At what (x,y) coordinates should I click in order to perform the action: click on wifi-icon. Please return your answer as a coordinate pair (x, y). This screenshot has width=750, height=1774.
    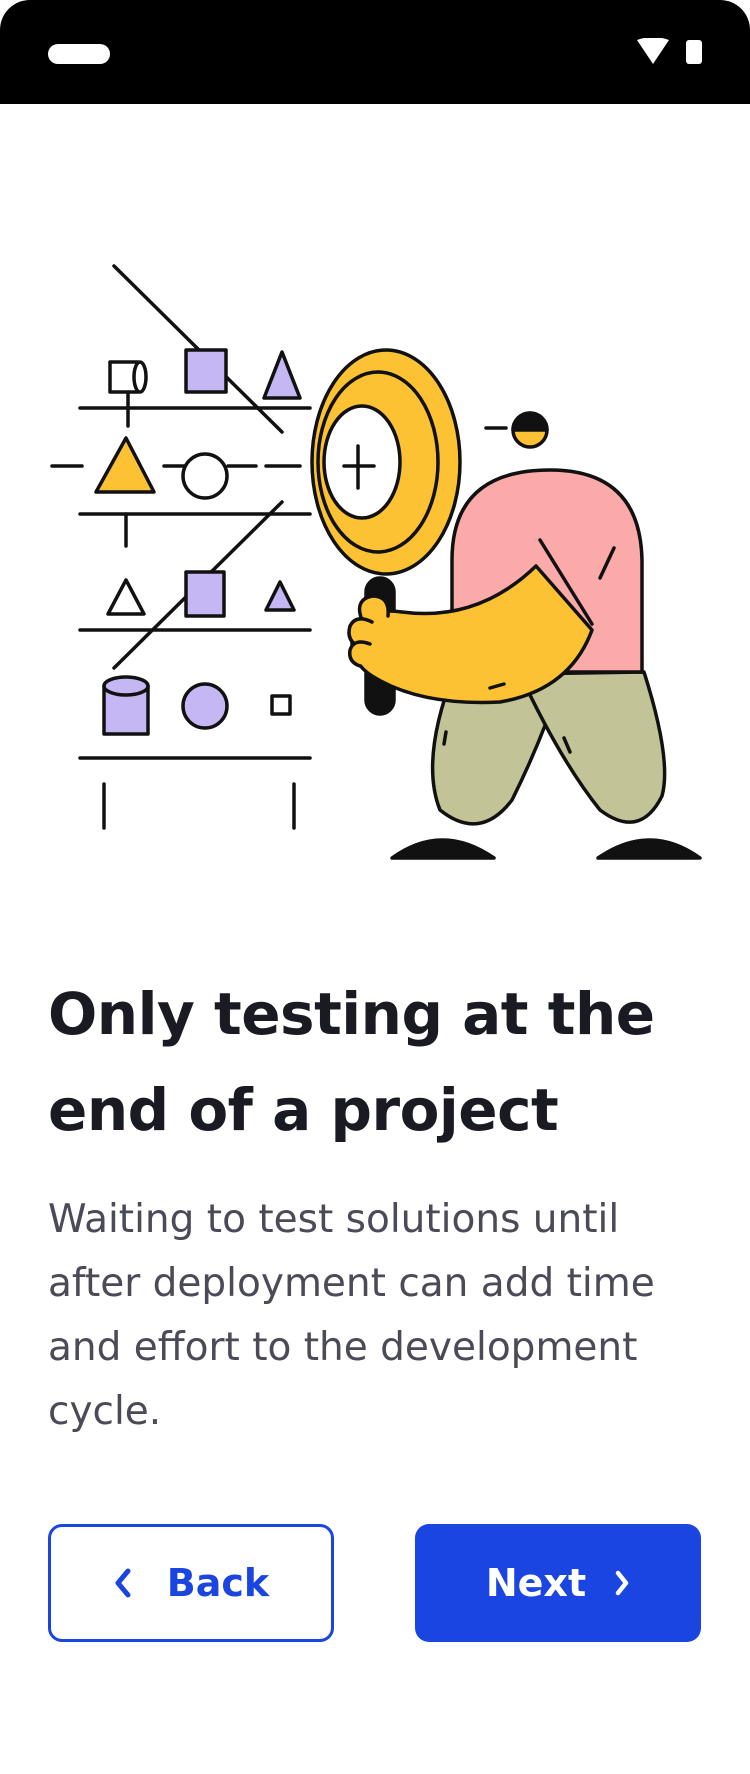
    Looking at the image, I should click on (653, 51).